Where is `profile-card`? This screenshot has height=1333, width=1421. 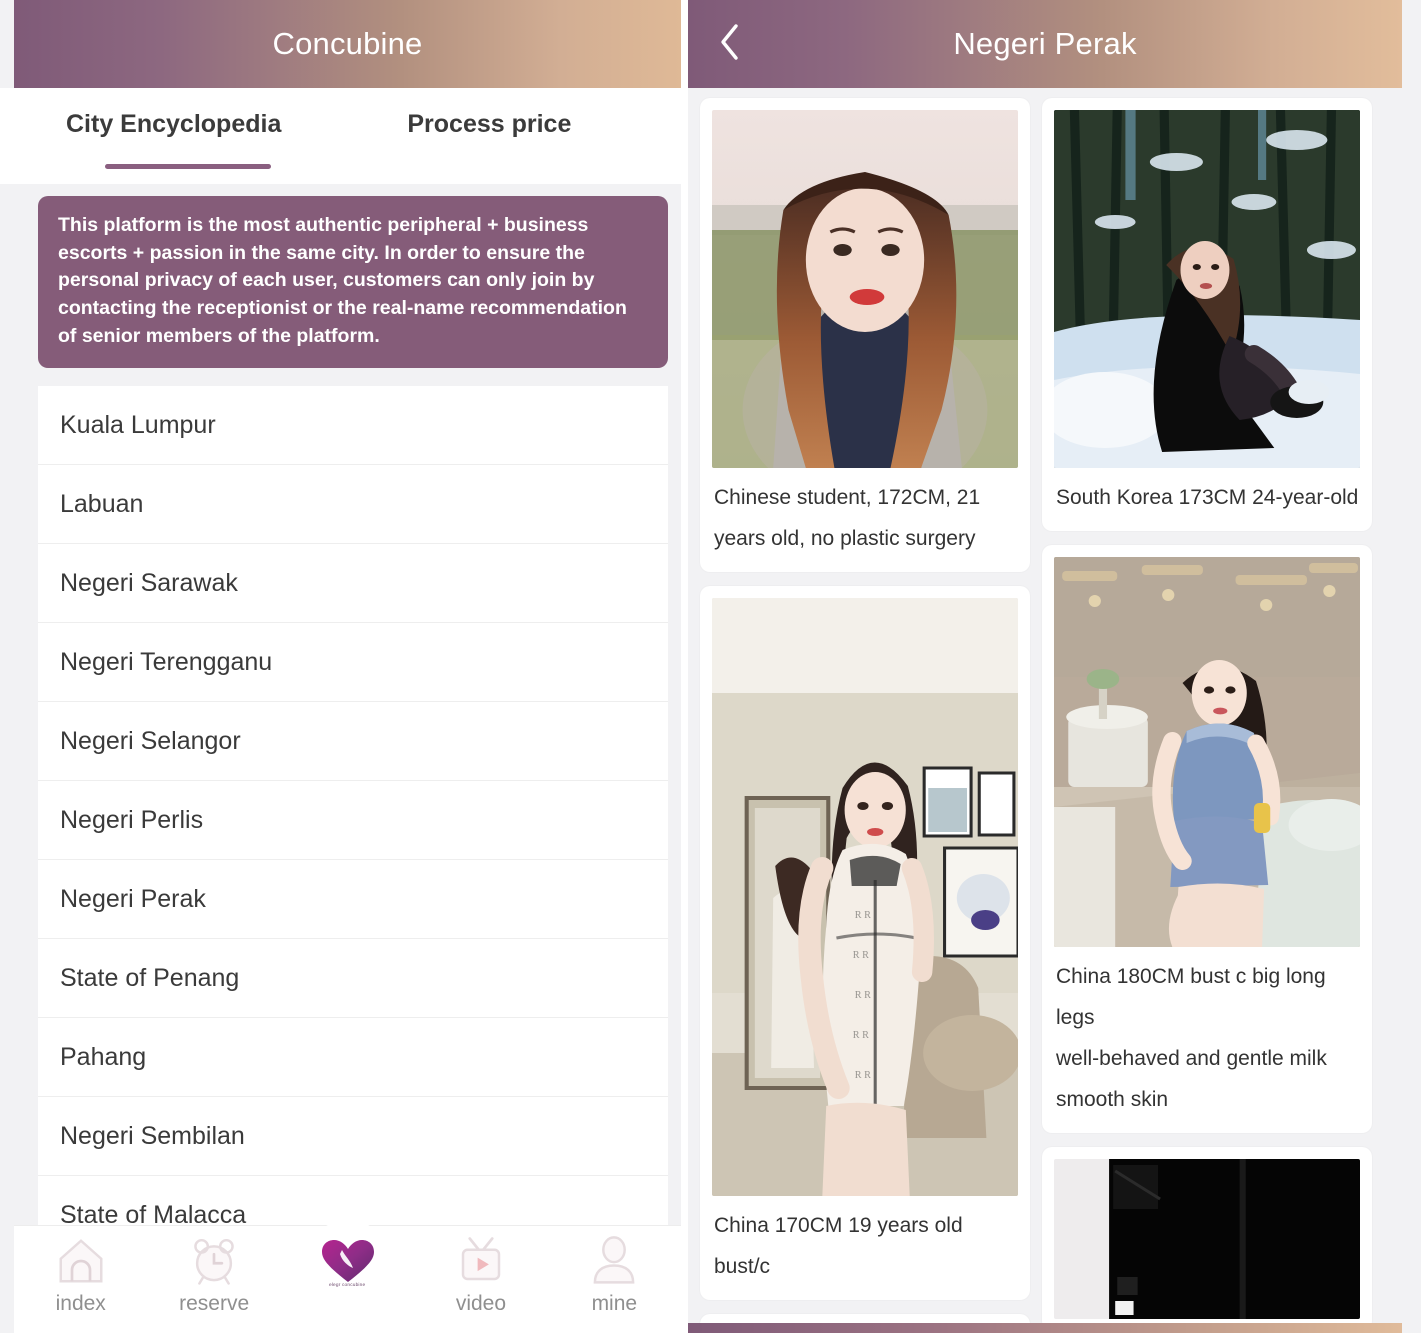
profile-card is located at coordinates (1207, 1238).